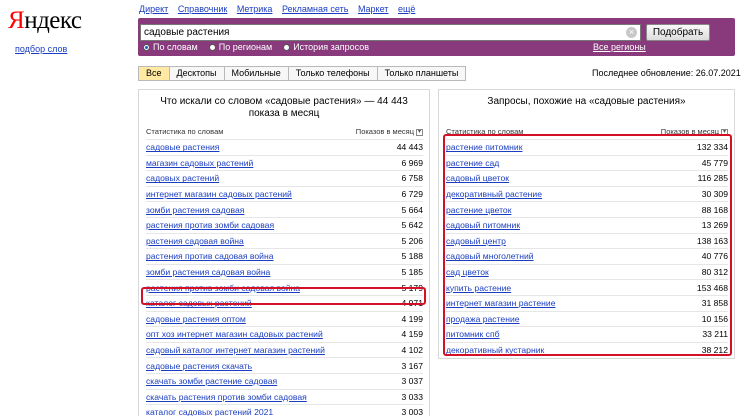 The image size is (750, 416). What do you see at coordinates (331, 47) in the screenshot?
I see `radio-label: История запросов` at bounding box center [331, 47].